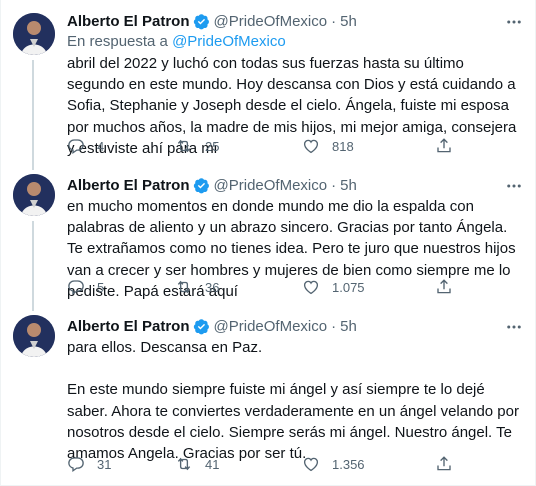 This screenshot has height=486, width=536. What do you see at coordinates (212, 464) in the screenshot?
I see `retweet-count: 41` at bounding box center [212, 464].